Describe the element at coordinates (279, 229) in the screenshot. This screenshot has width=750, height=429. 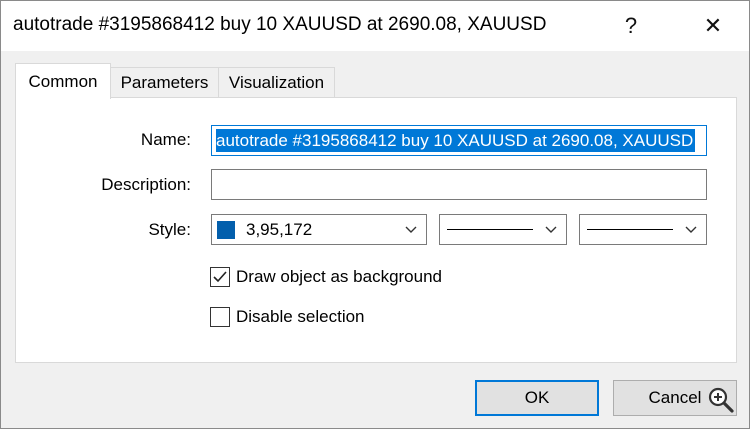
I see `color-value: 3,95,172` at that location.